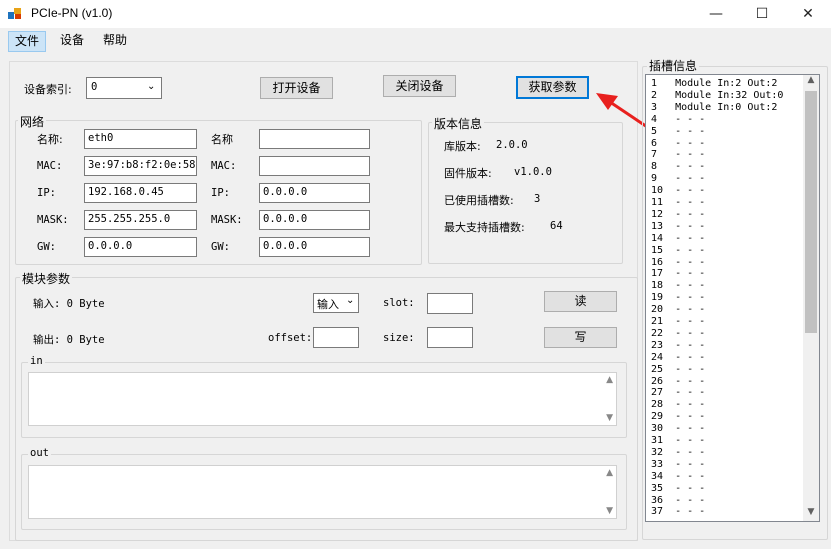  Describe the element at coordinates (140, 139) in the screenshot. I see `name-field: eth0` at that location.